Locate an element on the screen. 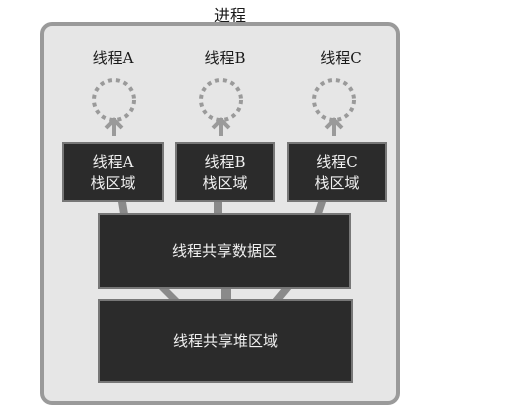 This screenshot has height=413, width=523. thread-c-label: 线程C is located at coordinates (341, 58).